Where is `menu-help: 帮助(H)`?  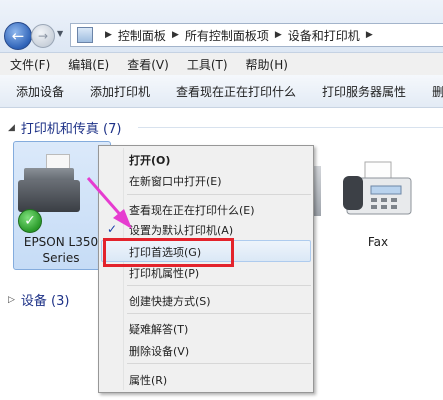 menu-help: 帮助(H) is located at coordinates (266, 64).